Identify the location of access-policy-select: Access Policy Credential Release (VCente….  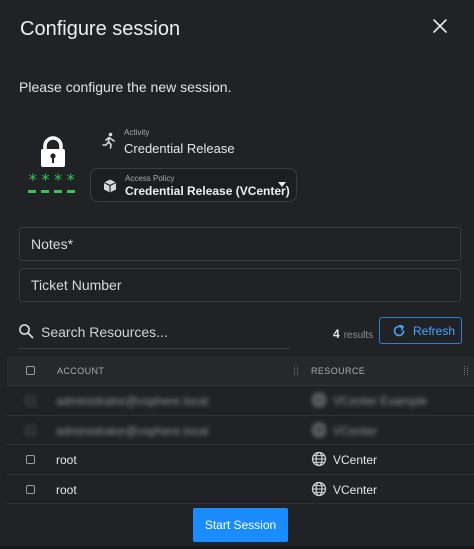
(193, 185).